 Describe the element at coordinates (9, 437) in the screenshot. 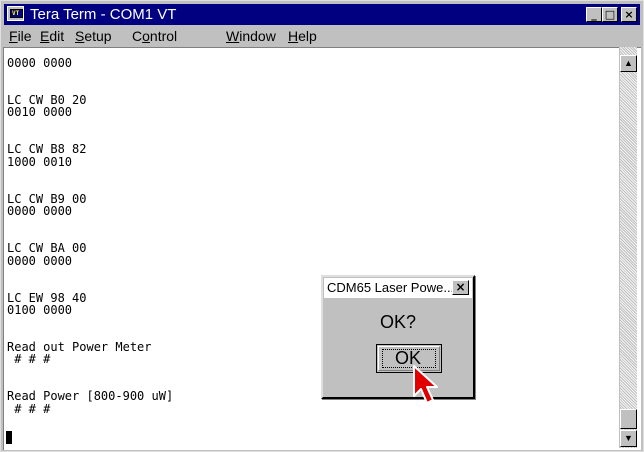

I see `terminal-cursor` at that location.